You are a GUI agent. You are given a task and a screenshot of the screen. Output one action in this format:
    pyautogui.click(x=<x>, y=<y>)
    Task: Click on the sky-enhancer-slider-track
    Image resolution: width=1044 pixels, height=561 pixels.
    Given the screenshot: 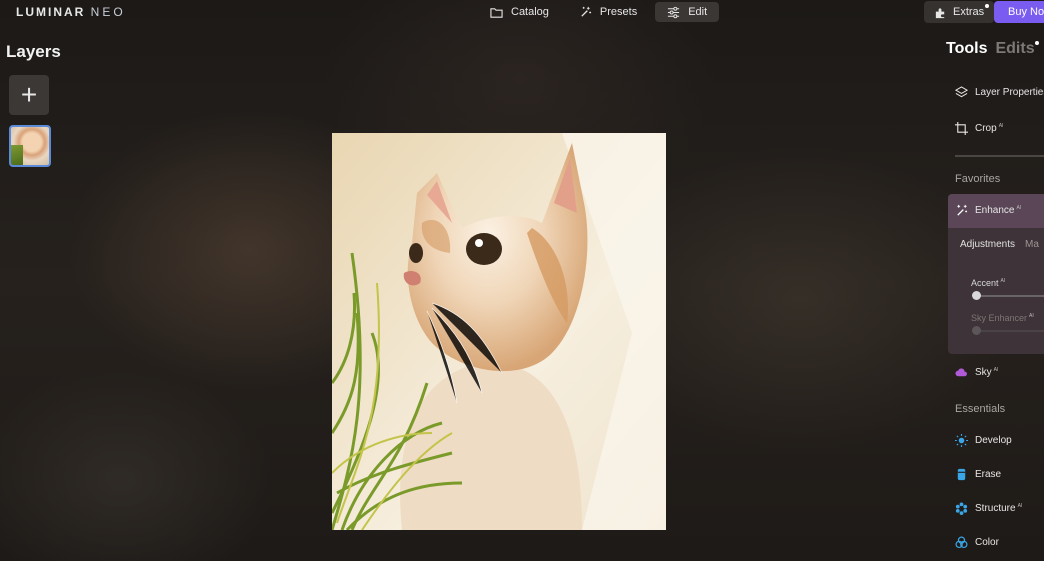 What is the action you would take?
    pyautogui.click(x=1009, y=331)
    